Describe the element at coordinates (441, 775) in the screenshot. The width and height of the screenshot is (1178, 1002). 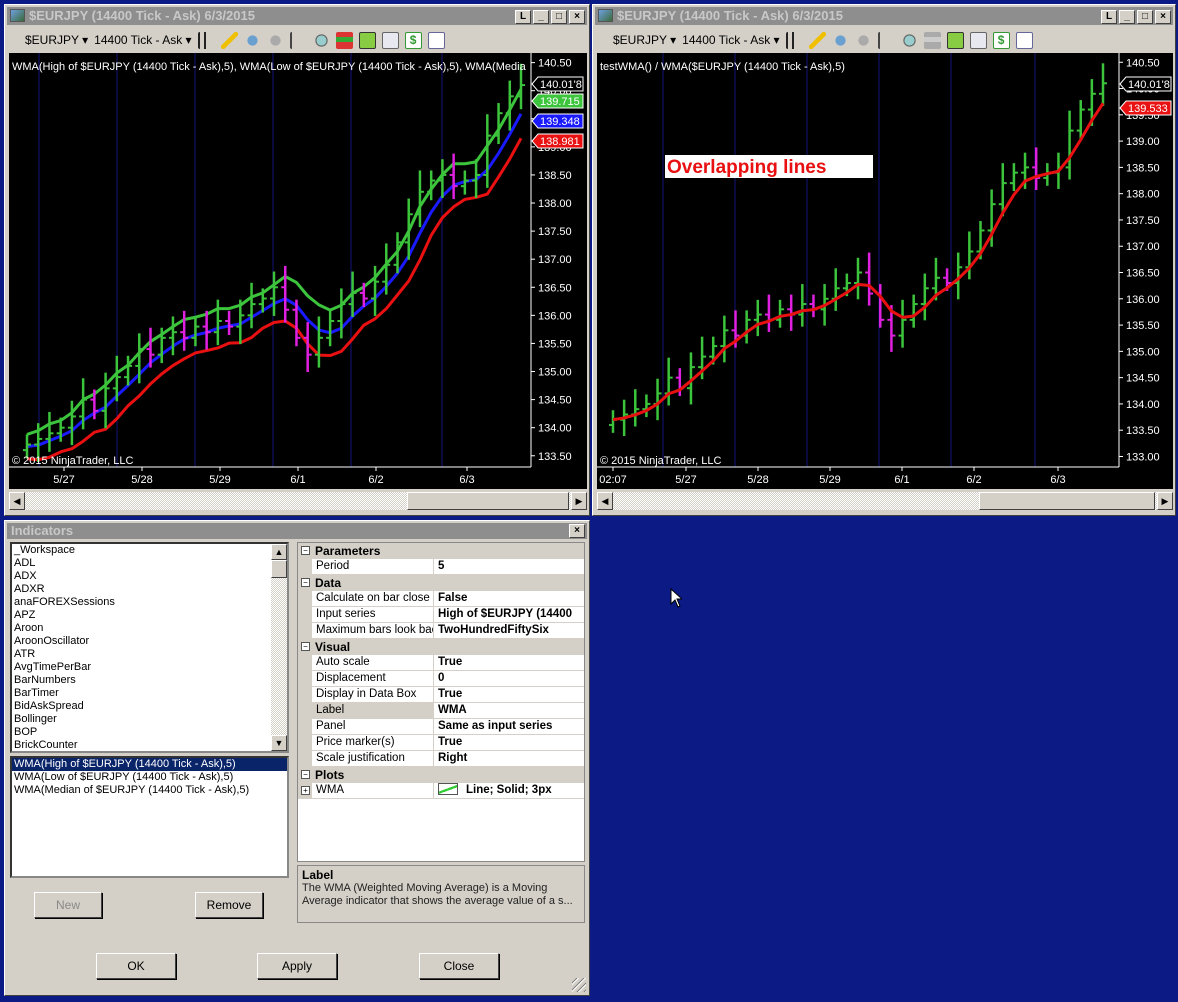
I see `property-category: − Plots` at that location.